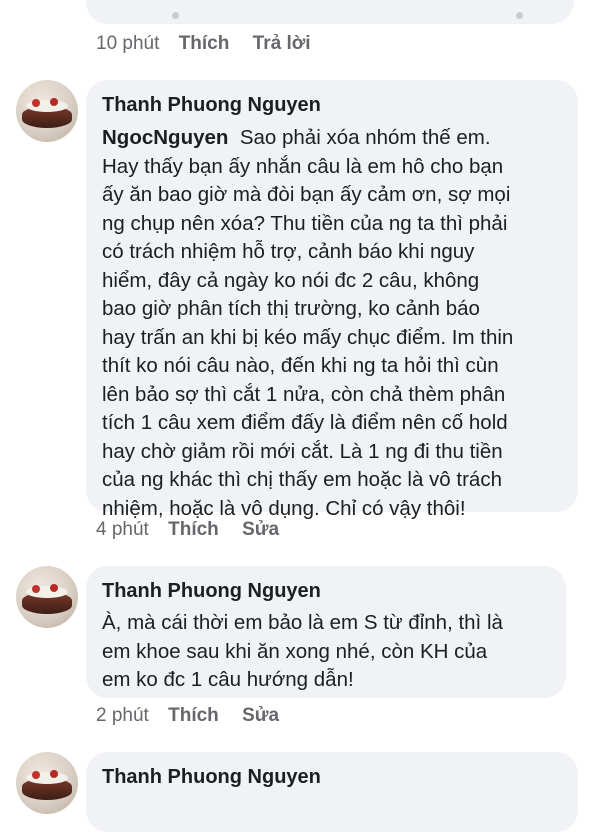 The width and height of the screenshot is (600, 832). I want to click on comment-actions-previous: 10 phút Thích Trả lời, so click(212, 44).